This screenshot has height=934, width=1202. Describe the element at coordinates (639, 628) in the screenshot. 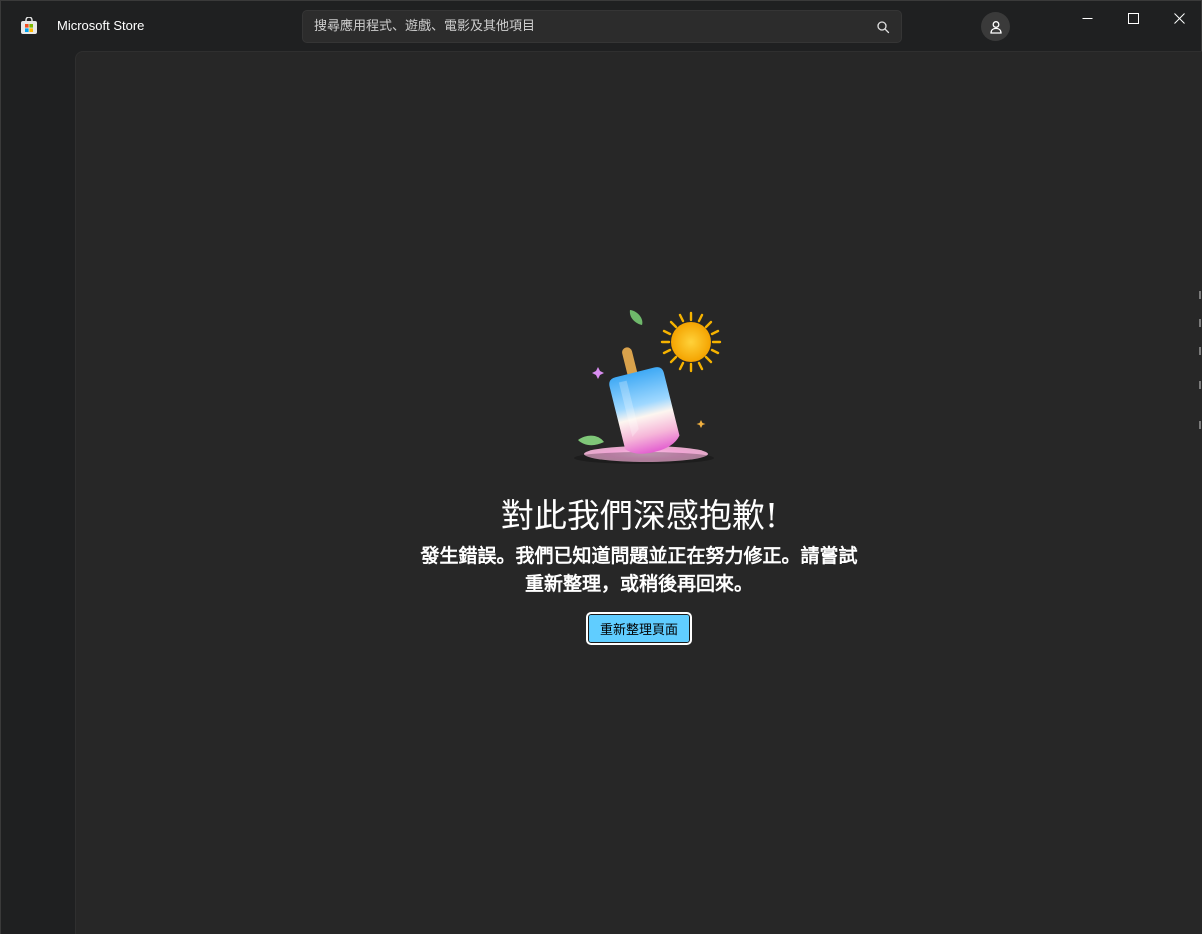

I see `refresh-page-button: 重新整理頁面` at that location.